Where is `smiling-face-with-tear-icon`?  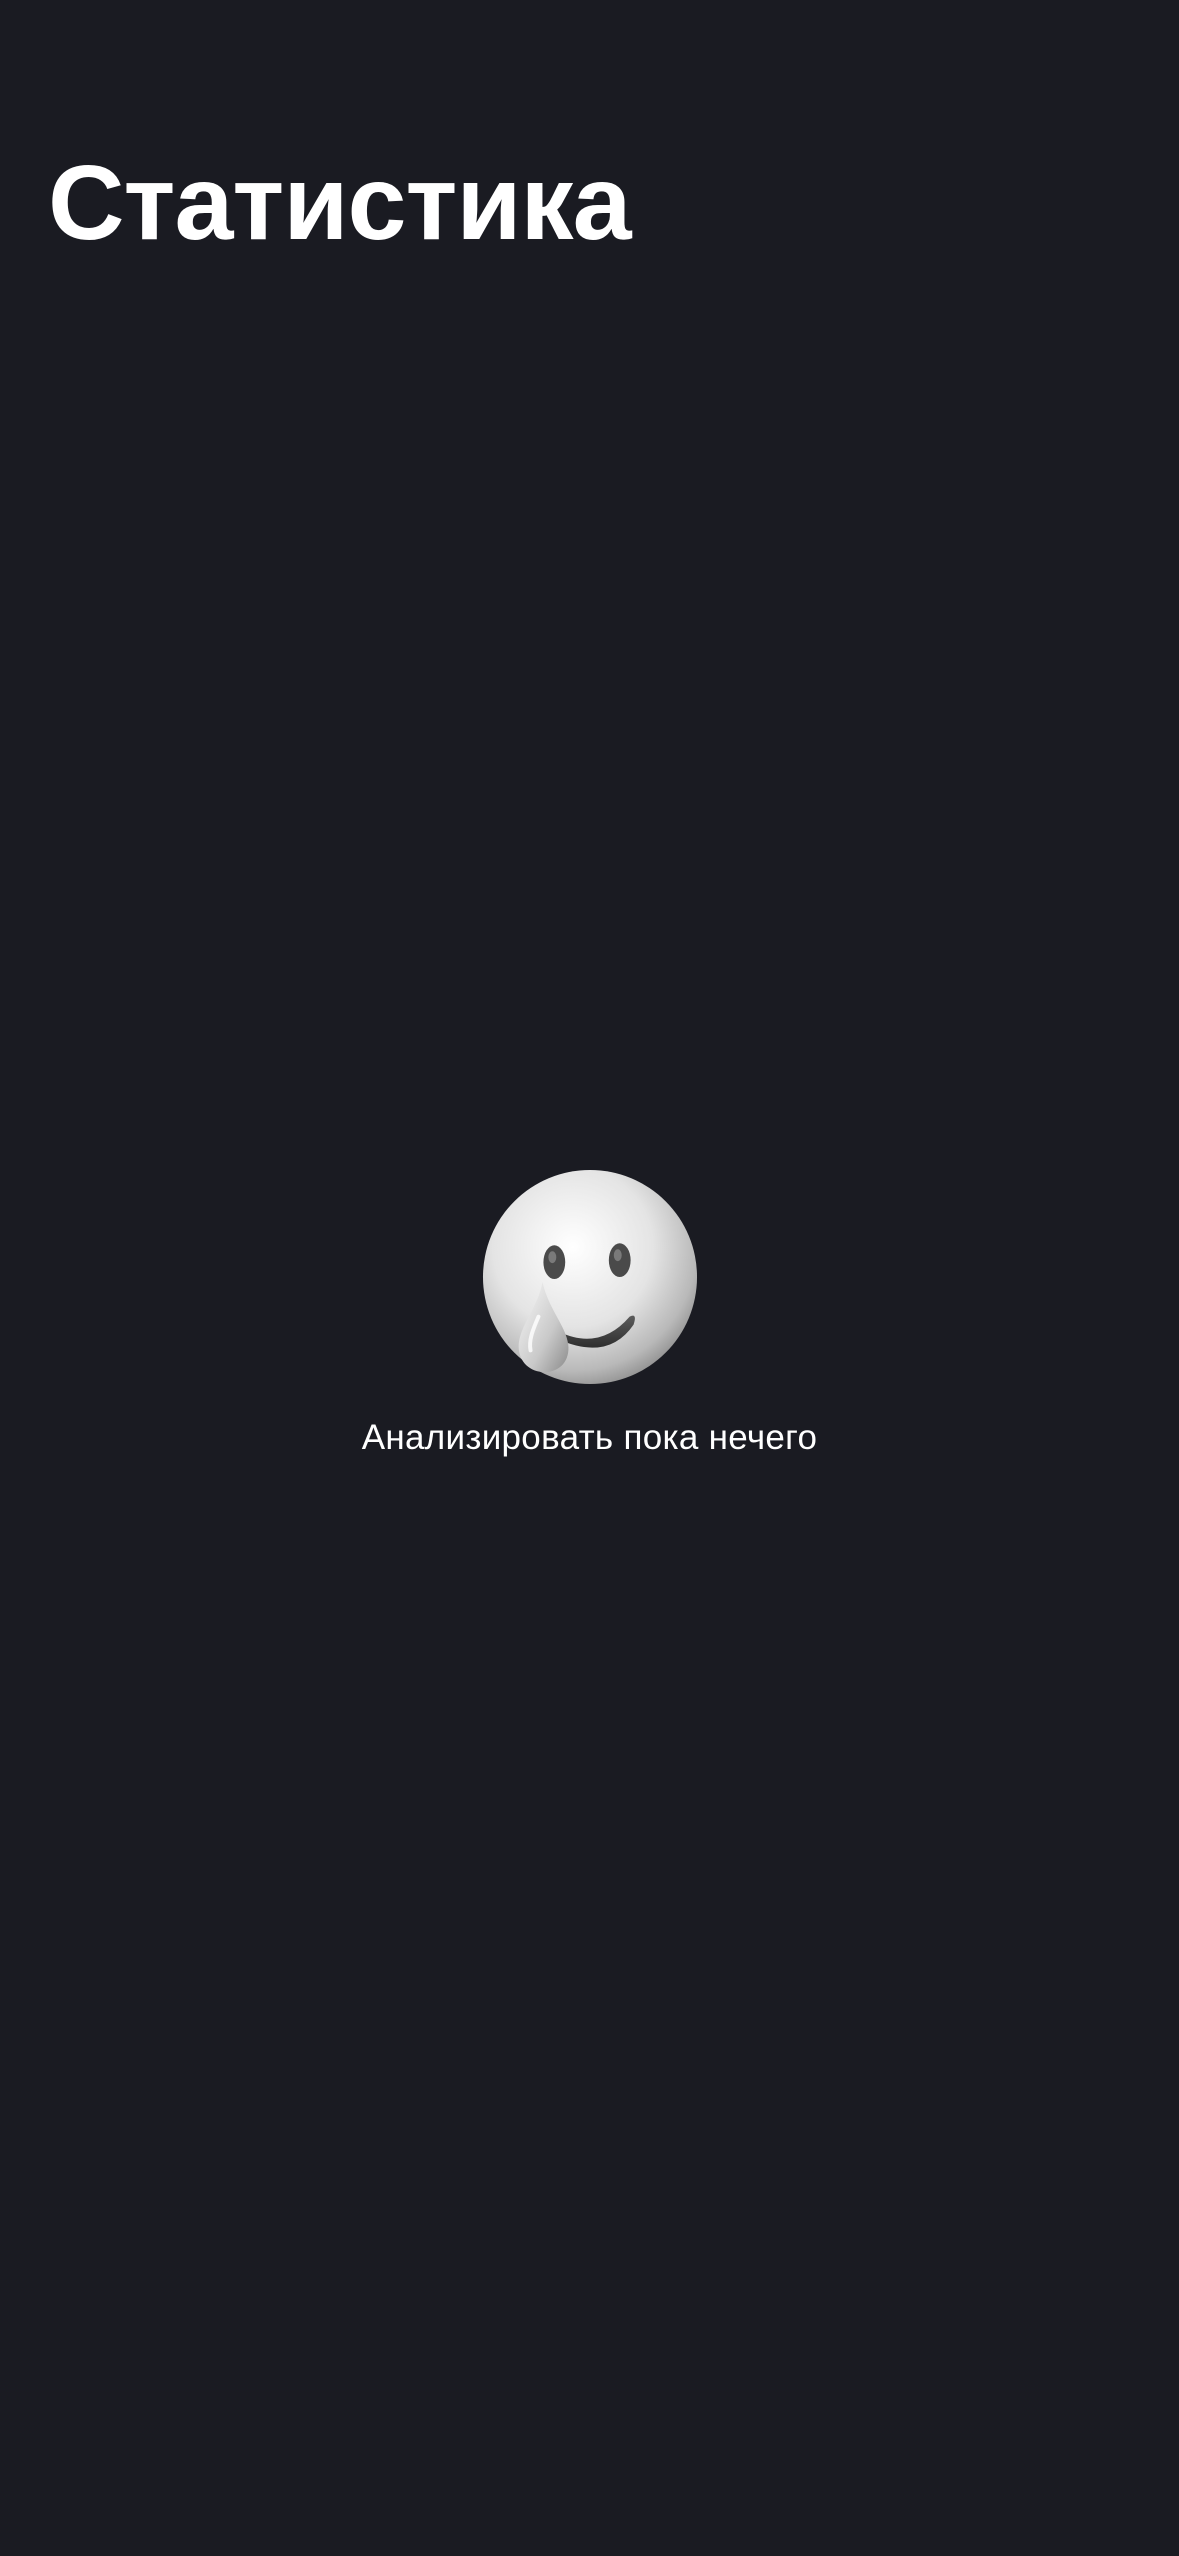 smiling-face-with-tear-icon is located at coordinates (589, 1277).